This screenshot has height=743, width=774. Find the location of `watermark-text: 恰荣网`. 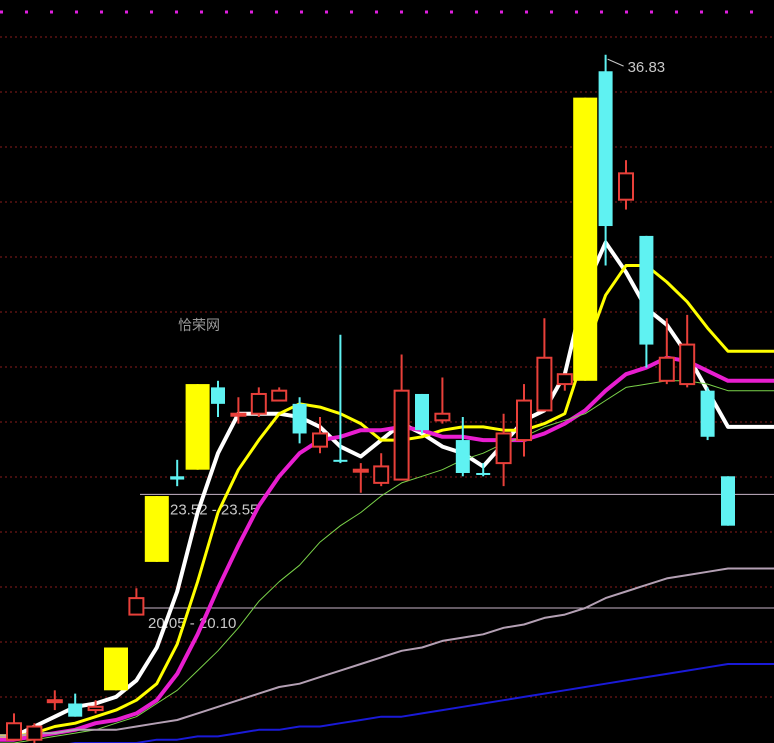

watermark-text: 恰荣网 is located at coordinates (199, 326).